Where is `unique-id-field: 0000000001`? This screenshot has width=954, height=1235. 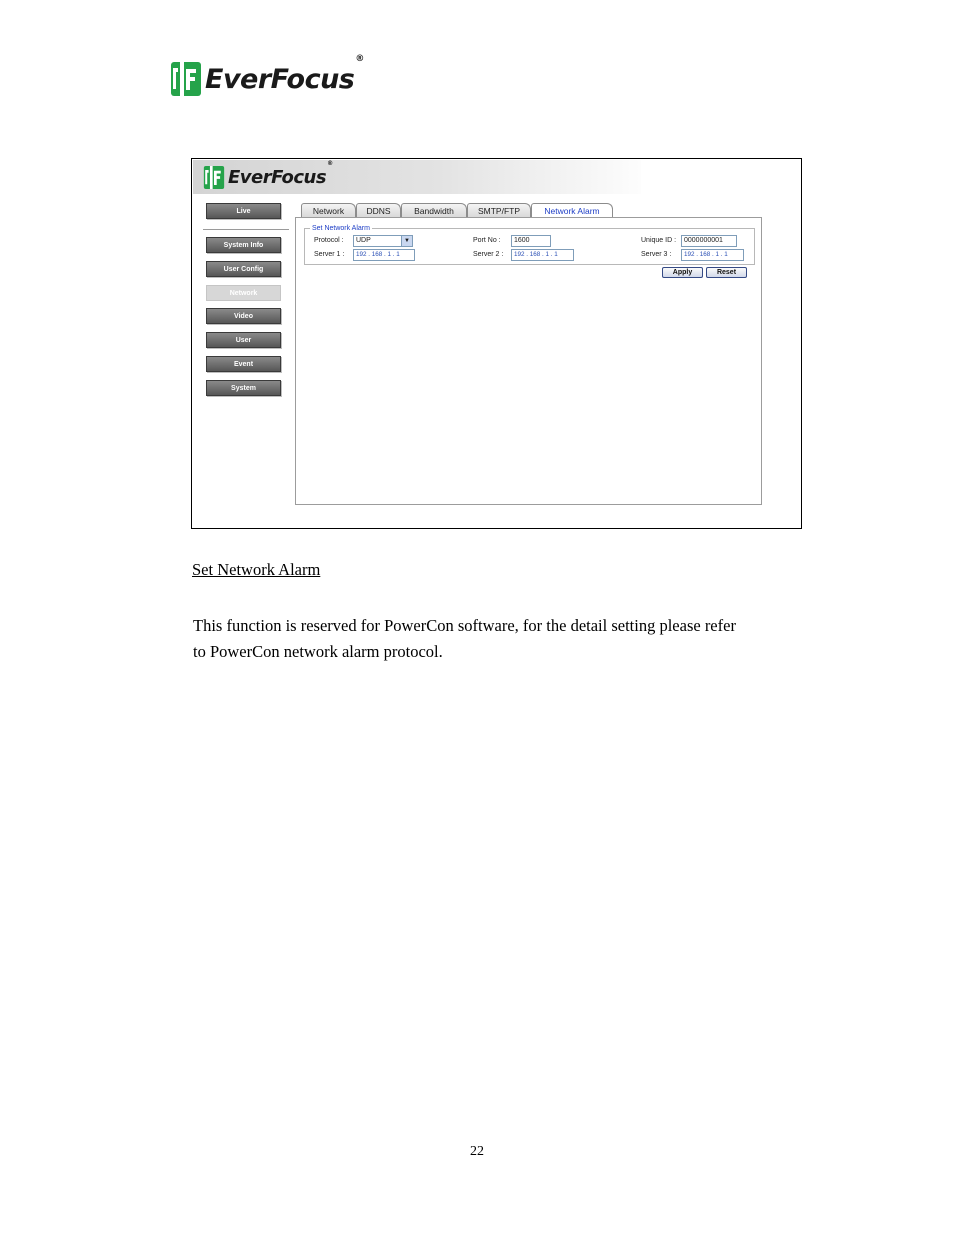 unique-id-field: 0000000001 is located at coordinates (709, 241).